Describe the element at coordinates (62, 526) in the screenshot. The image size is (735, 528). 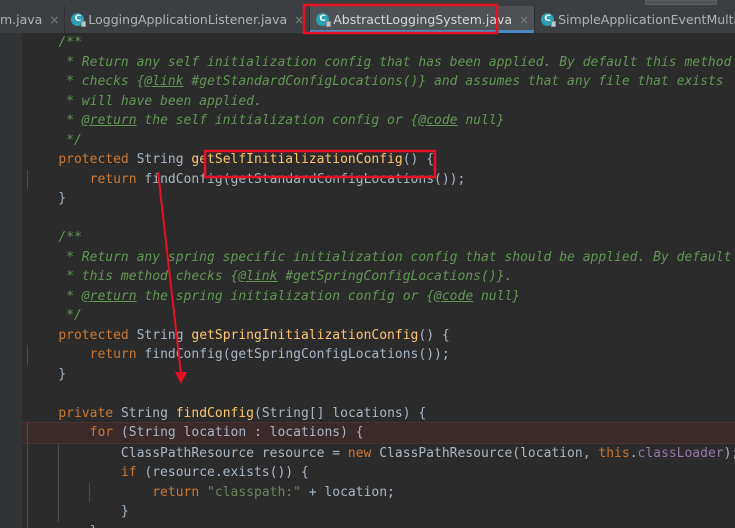
I see `code-token: }` at that location.